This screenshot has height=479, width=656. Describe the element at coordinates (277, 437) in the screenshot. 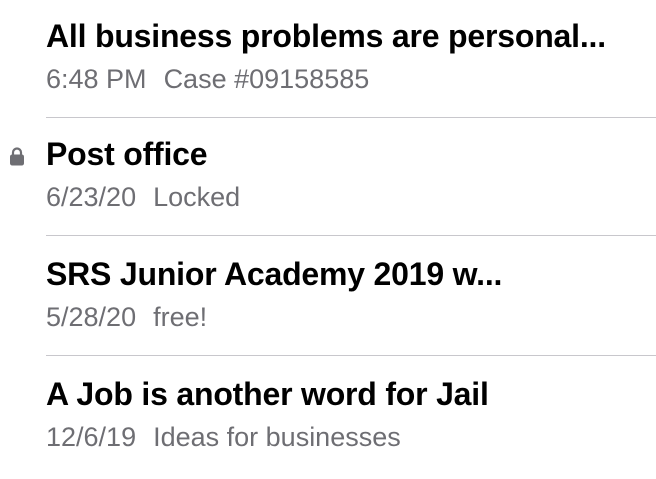

I see `note-preview: Ideas for businesses` at that location.